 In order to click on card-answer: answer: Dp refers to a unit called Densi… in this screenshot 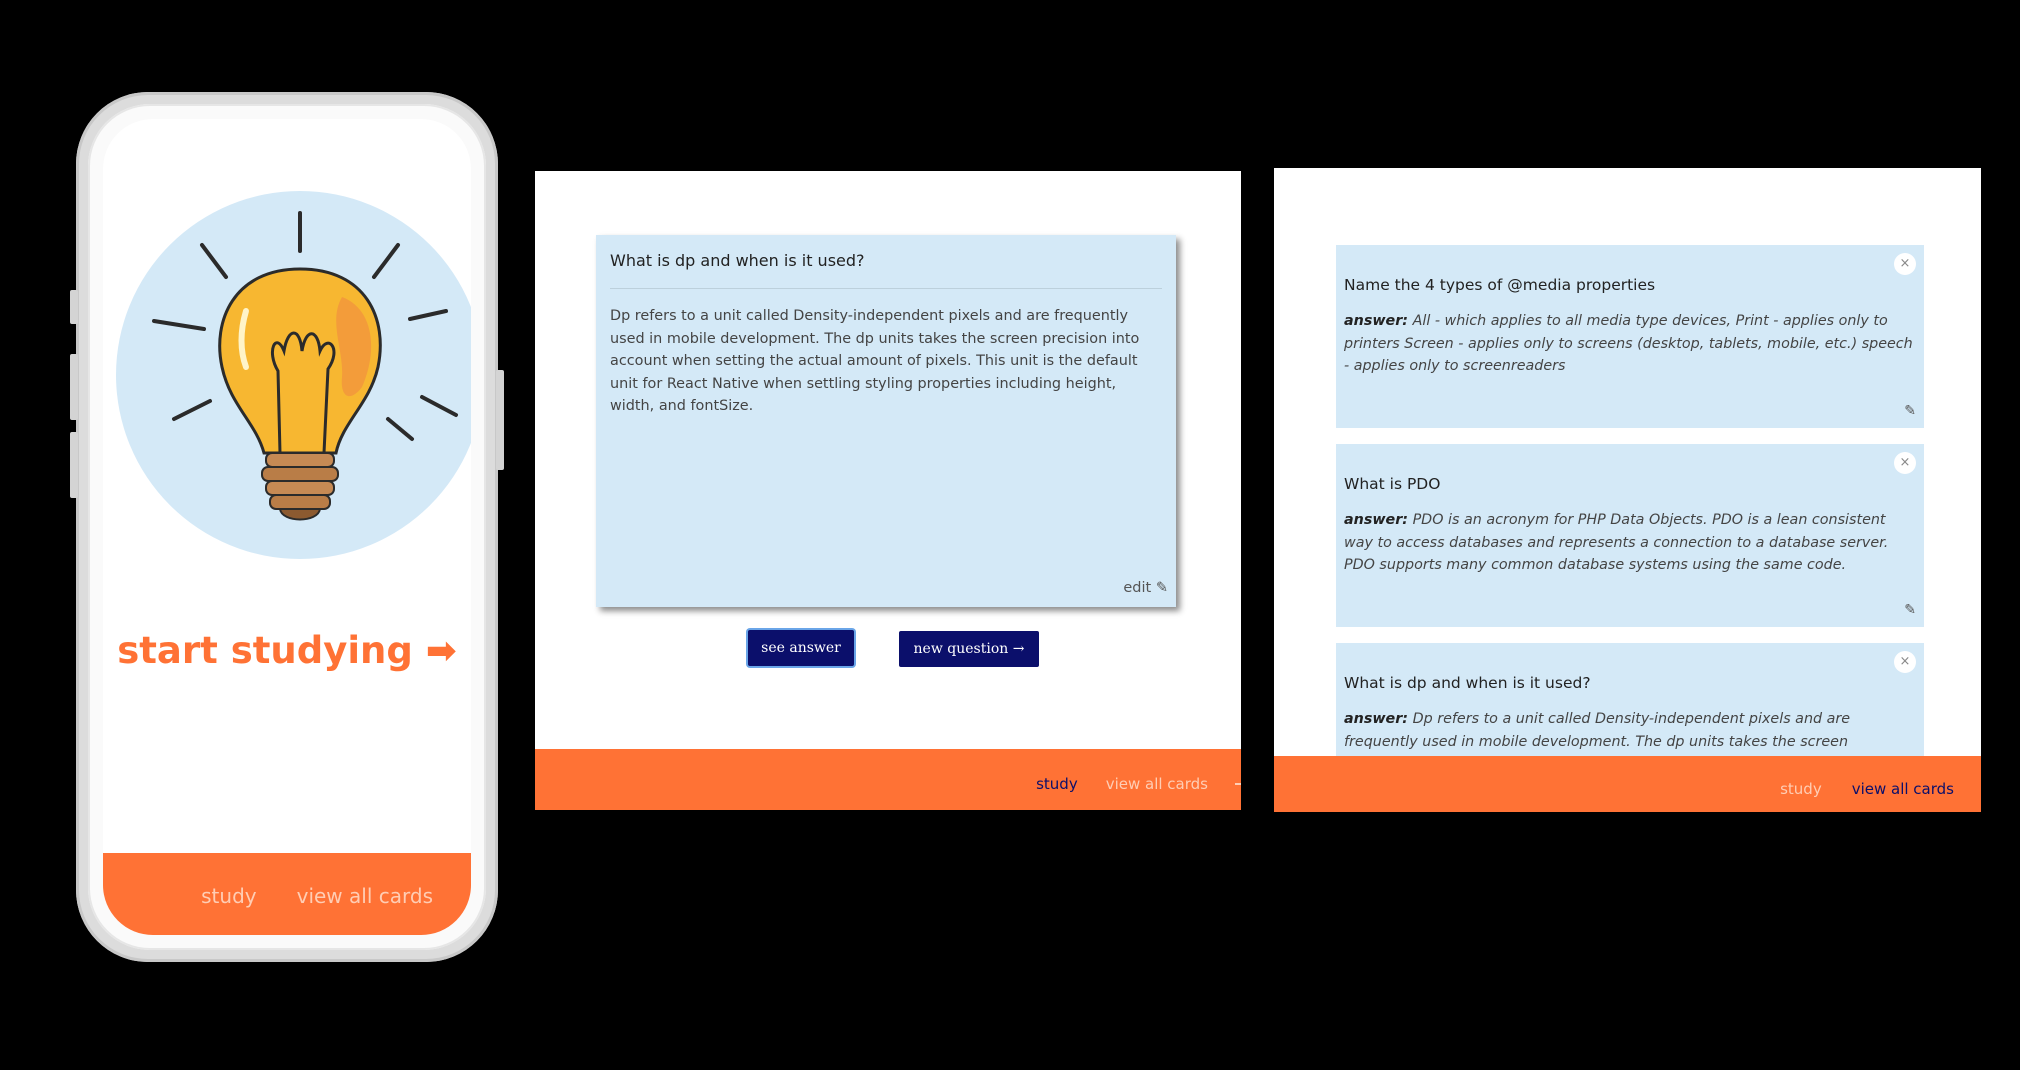, I will do `click(1630, 730)`.